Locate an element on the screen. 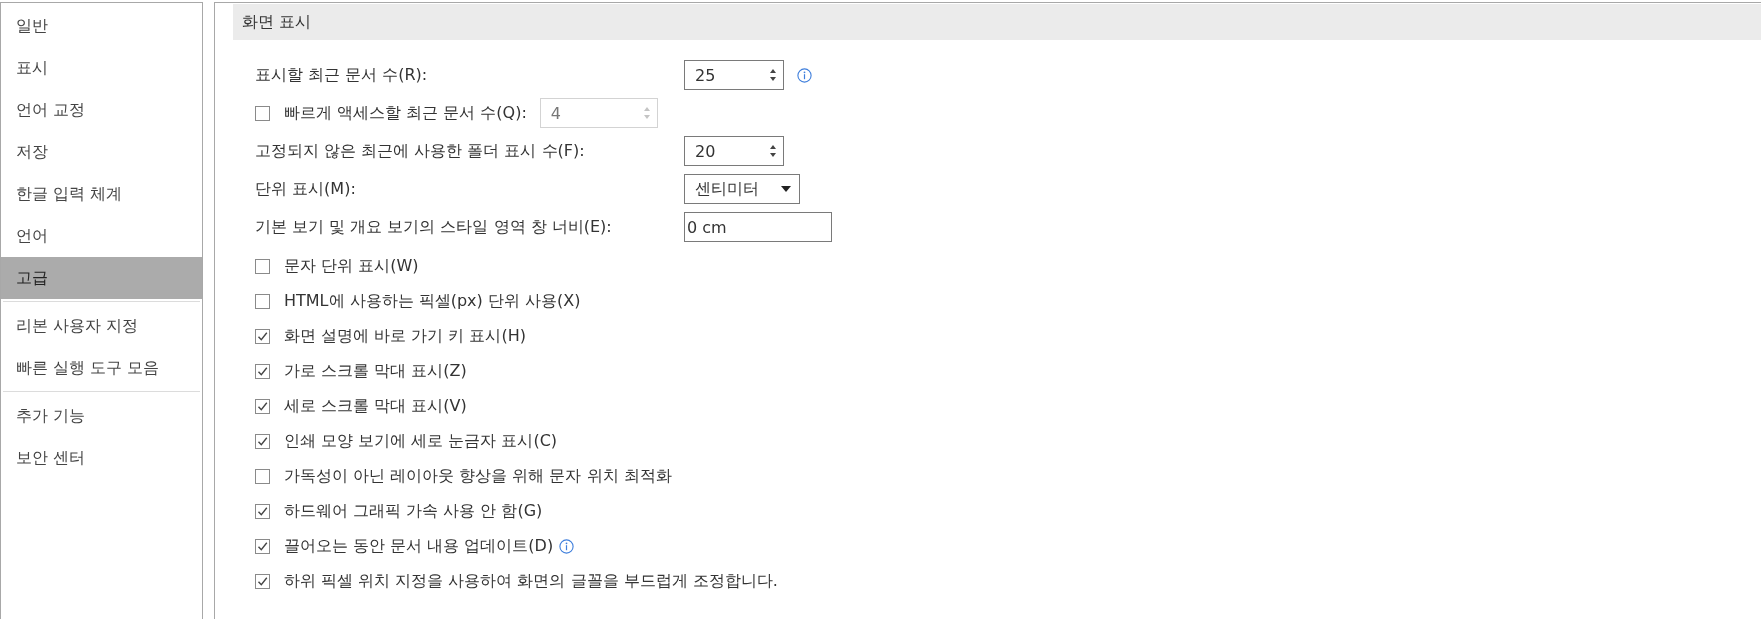 This screenshot has width=1761, height=619. checkbox-label: 끌어오는 동안 문서 내용 업데이트(D) is located at coordinates (419, 546).